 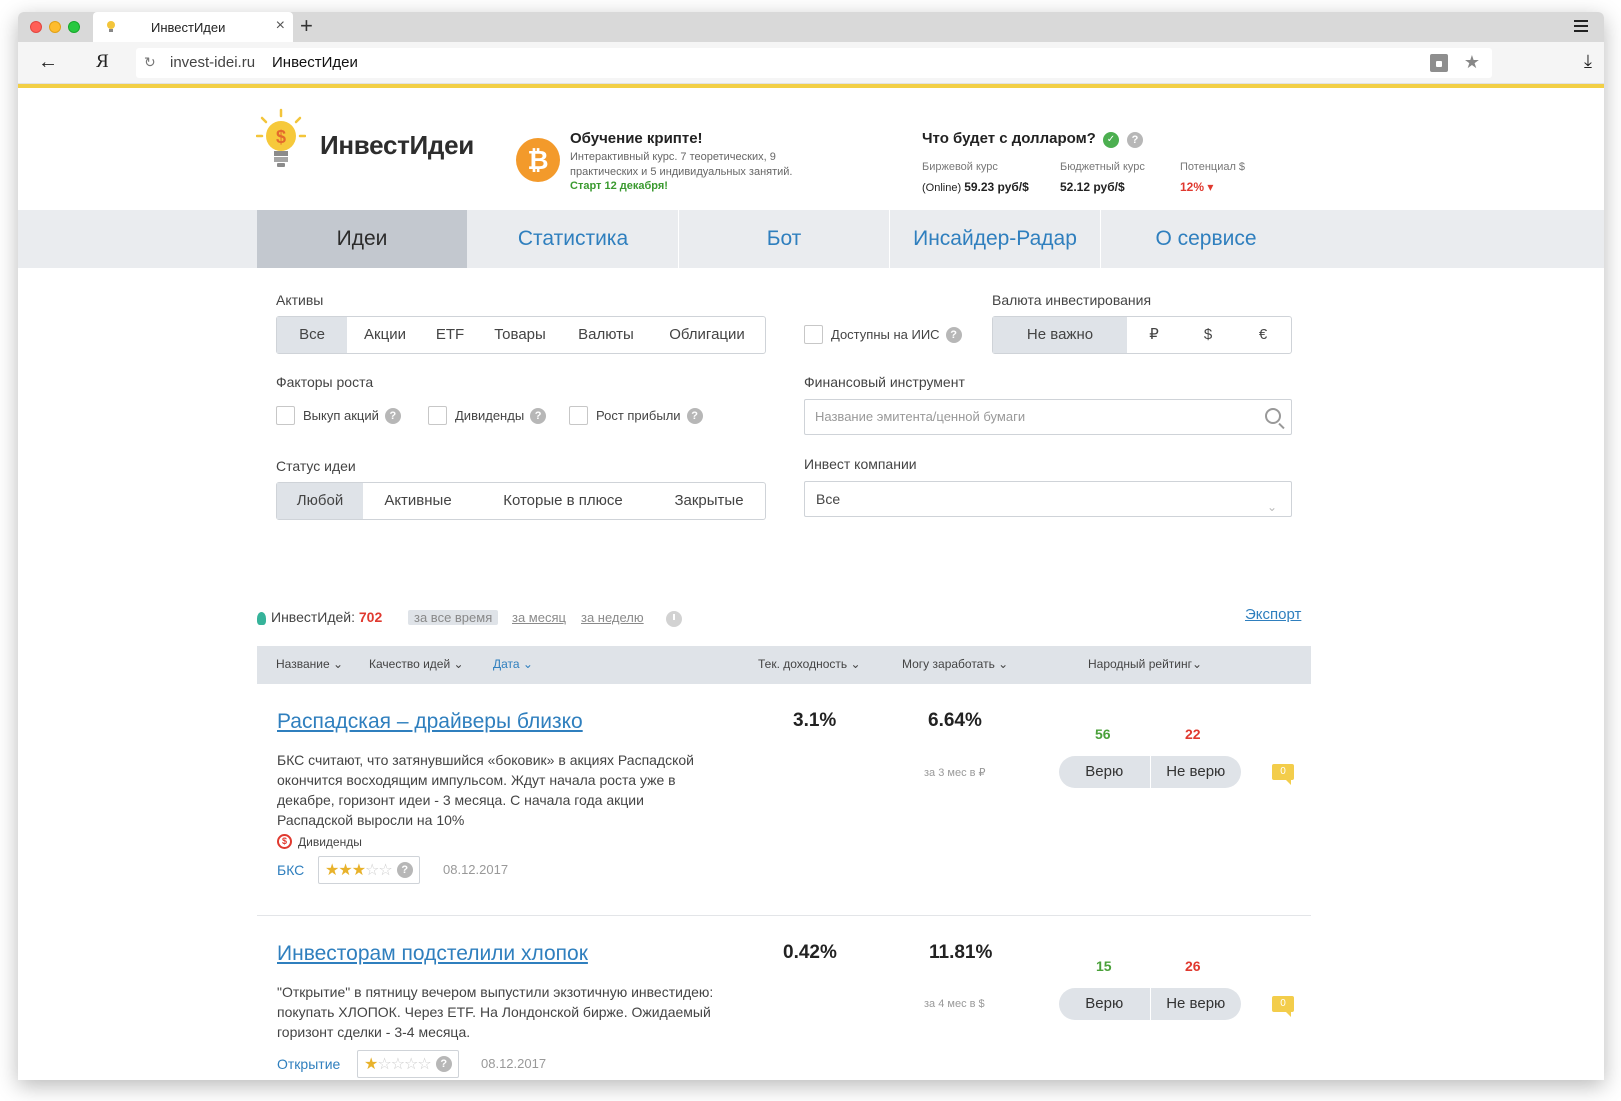 What do you see at coordinates (539, 617) in the screenshot?
I see `period-month: за месяц` at bounding box center [539, 617].